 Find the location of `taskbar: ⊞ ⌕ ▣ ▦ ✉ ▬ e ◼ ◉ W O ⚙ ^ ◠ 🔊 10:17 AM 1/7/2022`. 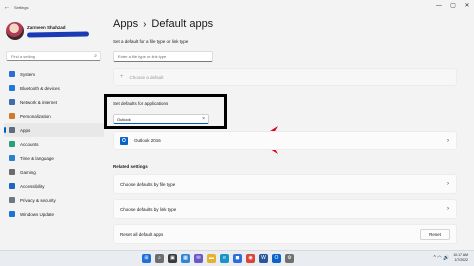

taskbar: ⊞ ⌕ ▣ ▦ ✉ ▬ e ◼ ◉ W O ⚙ ^ ◠ 🔊 10:17 AM 1/7/2022 is located at coordinates (237, 258).